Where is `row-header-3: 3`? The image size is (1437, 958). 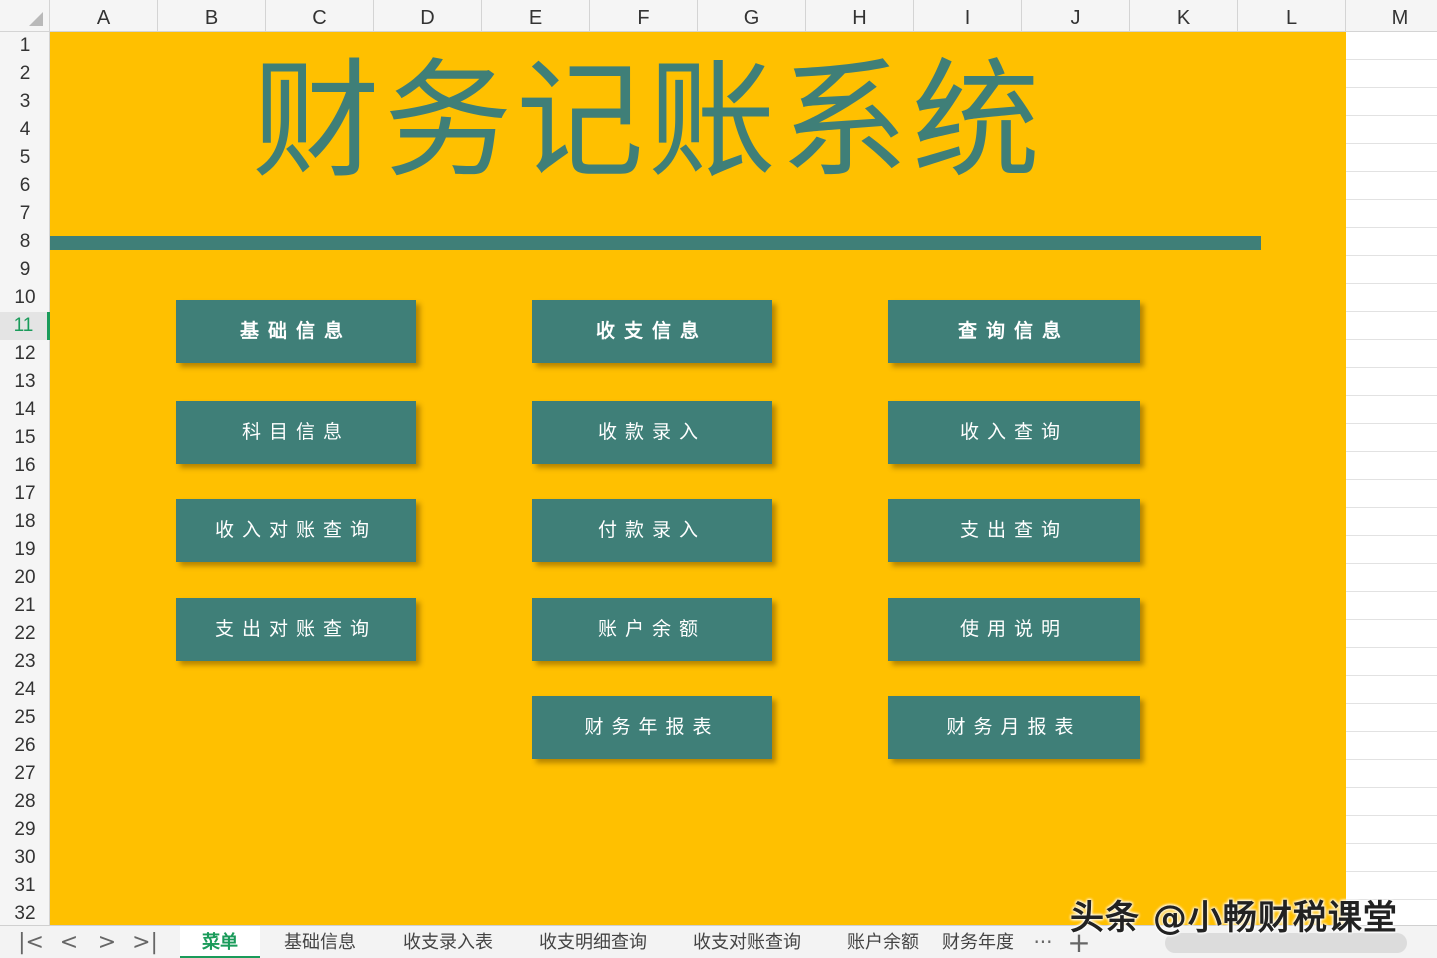 row-header-3: 3 is located at coordinates (25, 102).